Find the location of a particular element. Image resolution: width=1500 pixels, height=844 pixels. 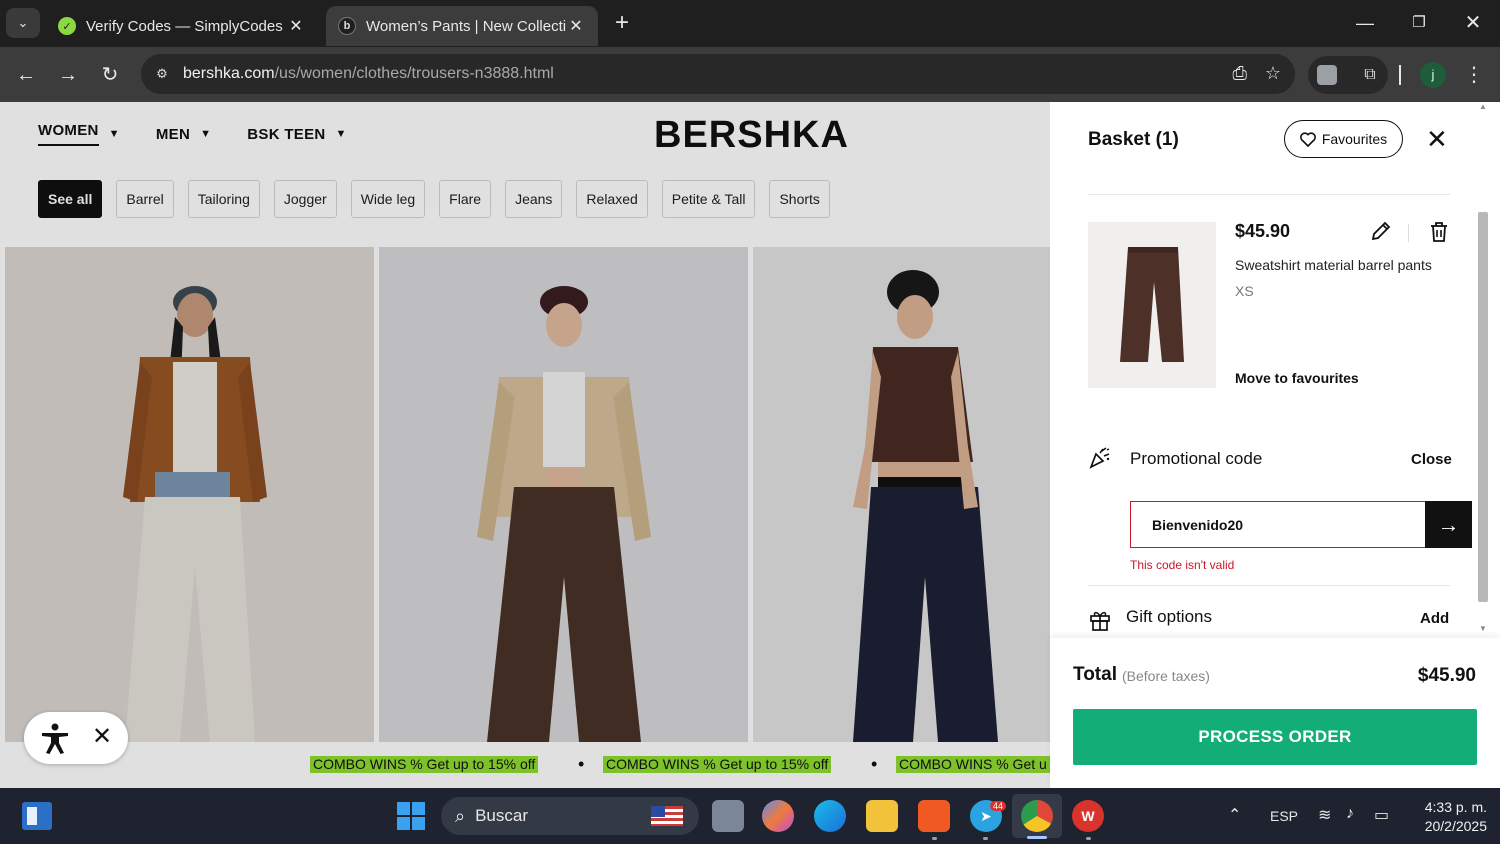

favourites-label: Favourites is located at coordinates (1354, 139).